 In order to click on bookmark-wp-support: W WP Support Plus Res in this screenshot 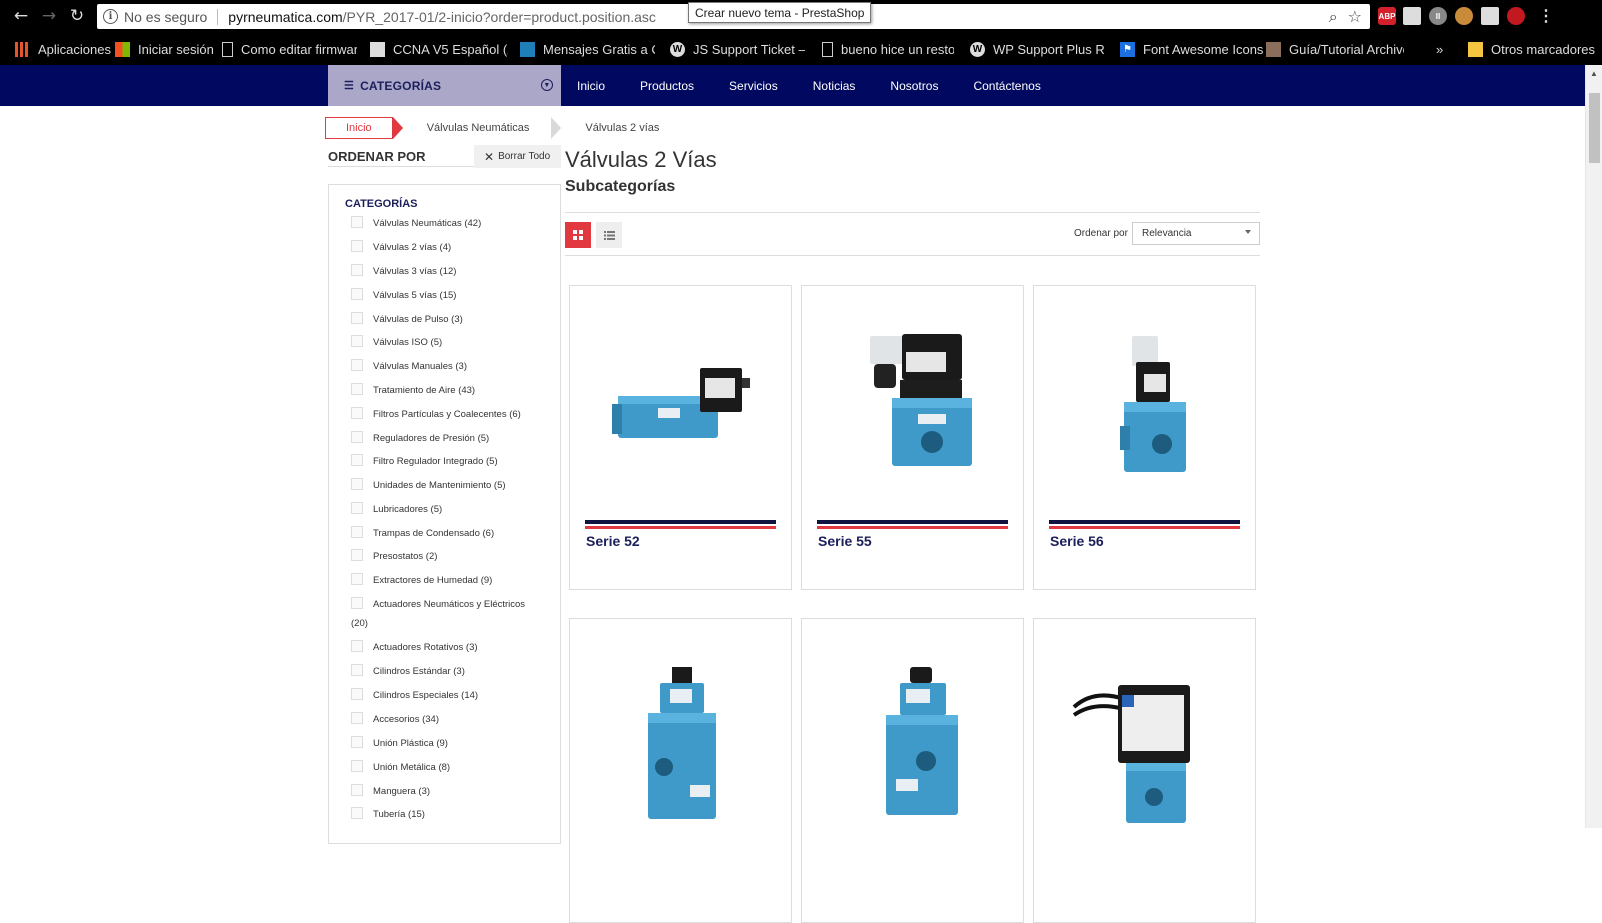, I will do `click(1037, 49)`.